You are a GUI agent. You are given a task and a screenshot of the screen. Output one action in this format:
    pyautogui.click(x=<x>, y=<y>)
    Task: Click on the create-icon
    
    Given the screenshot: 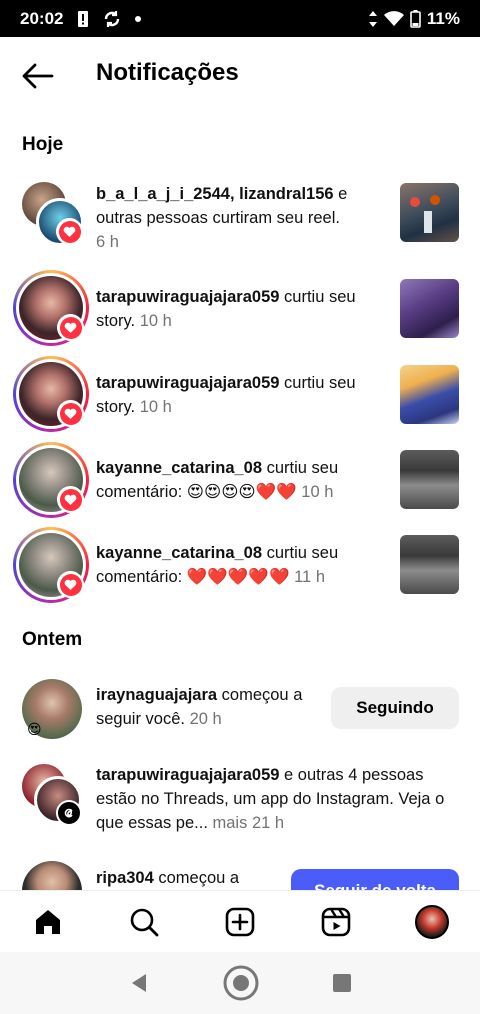 What is the action you would take?
    pyautogui.click(x=240, y=921)
    